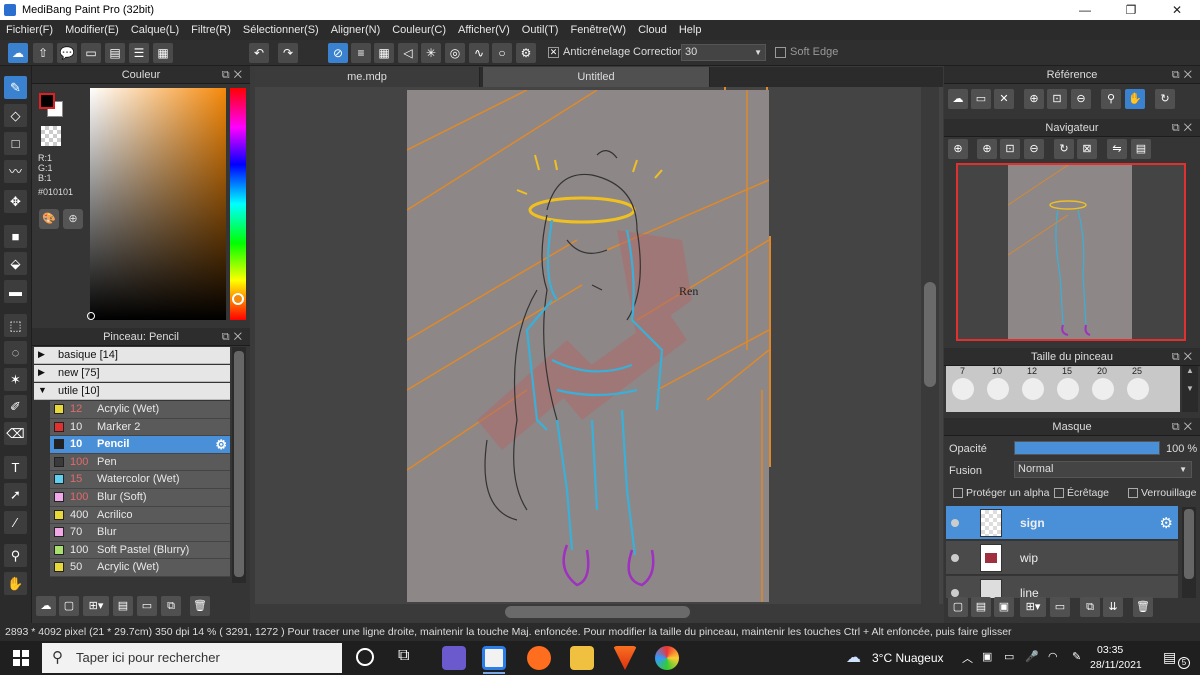 The height and width of the screenshot is (675, 1200). What do you see at coordinates (281, 30) in the screenshot?
I see `menu-selectionner: Sélectionner(S)` at bounding box center [281, 30].